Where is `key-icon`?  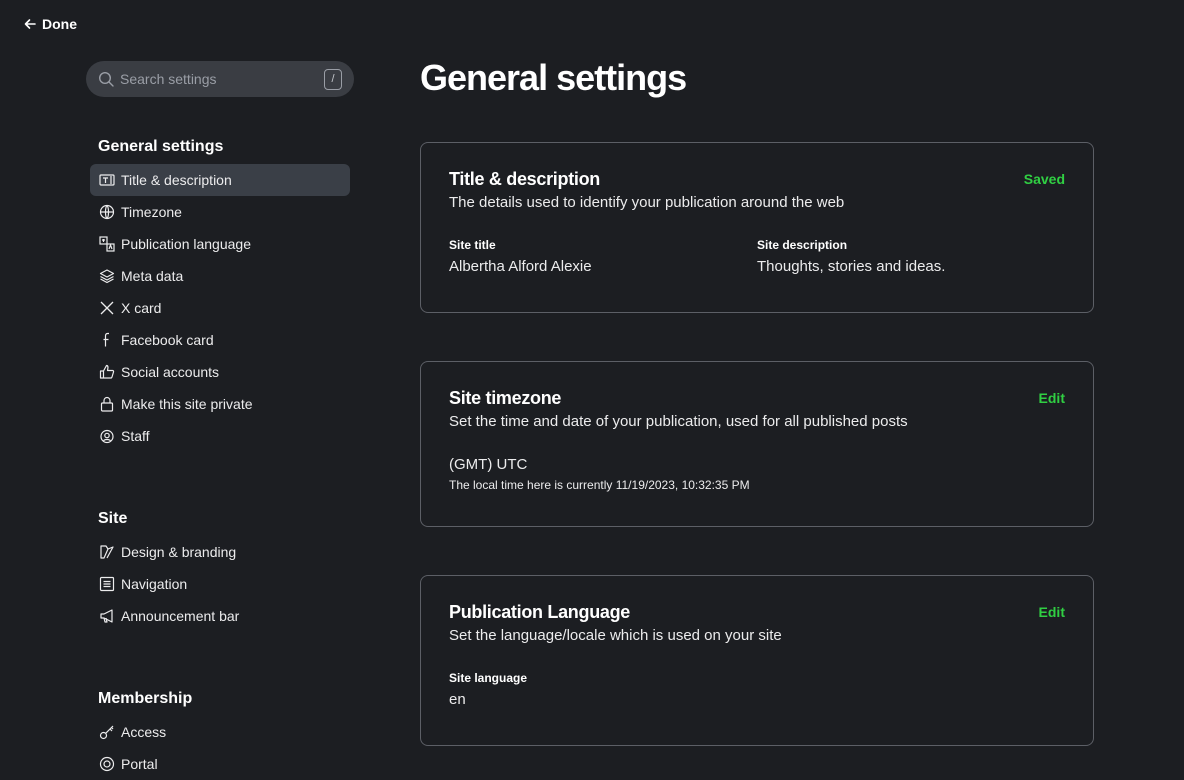 key-icon is located at coordinates (106, 732).